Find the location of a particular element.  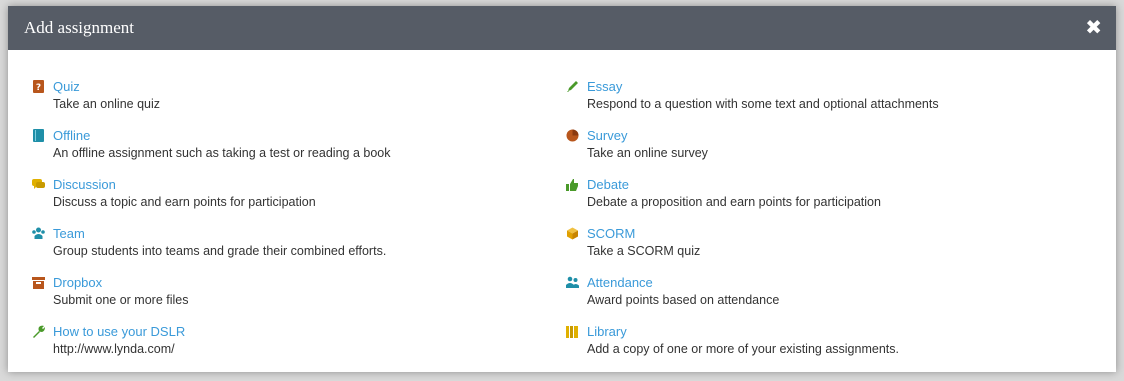

quiz-icon: ? is located at coordinates (38, 86).